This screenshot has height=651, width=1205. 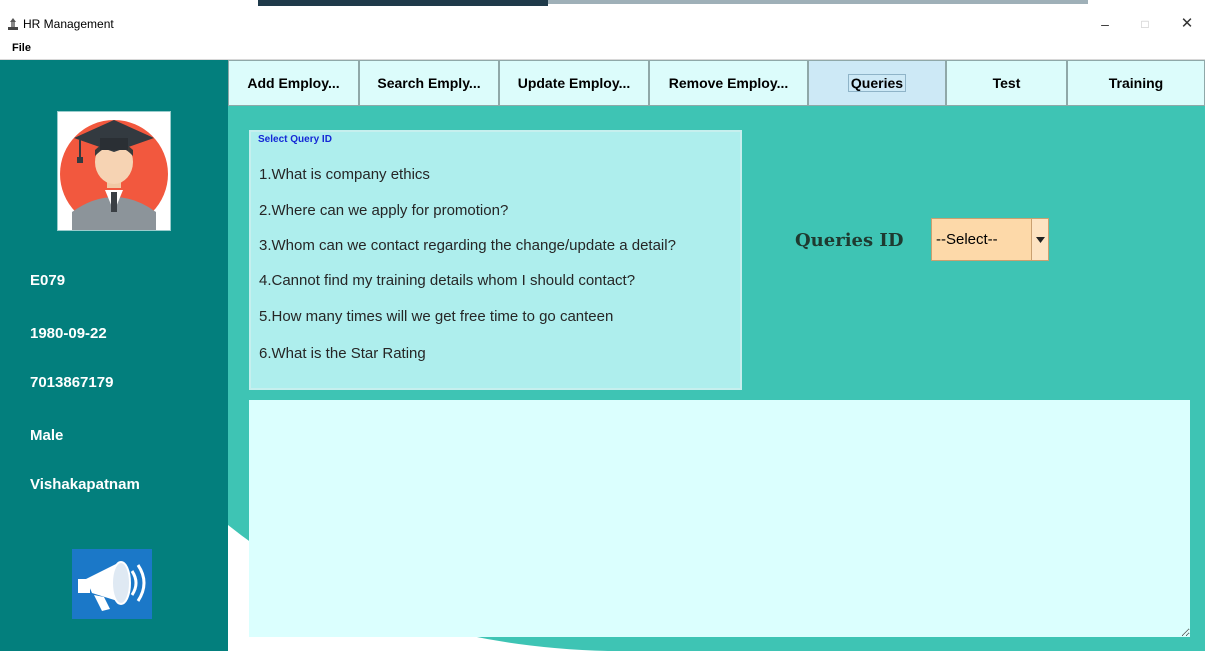 What do you see at coordinates (1136, 83) in the screenshot?
I see `tab-training: Training` at bounding box center [1136, 83].